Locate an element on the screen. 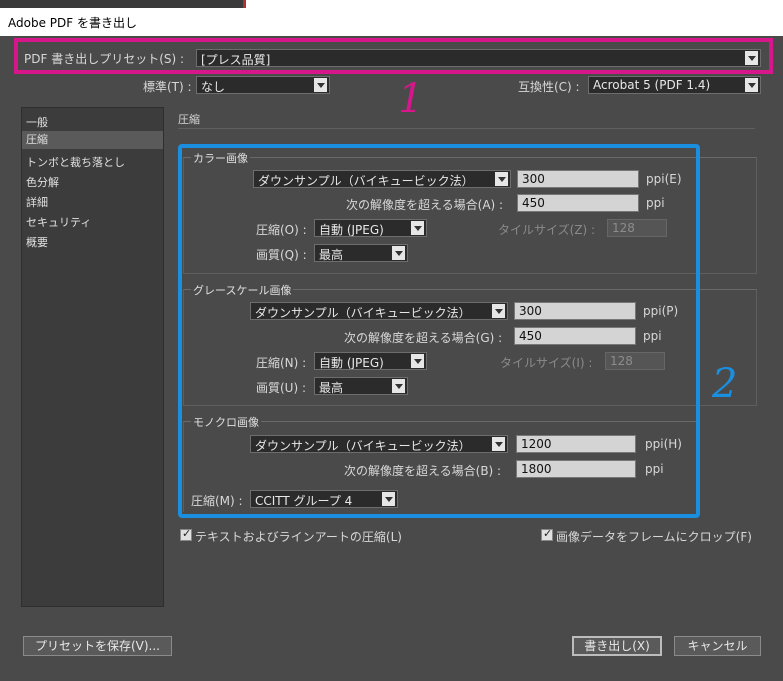 Image resolution: width=783 pixels, height=681 pixels. background-window-border is located at coordinates (244, 4).